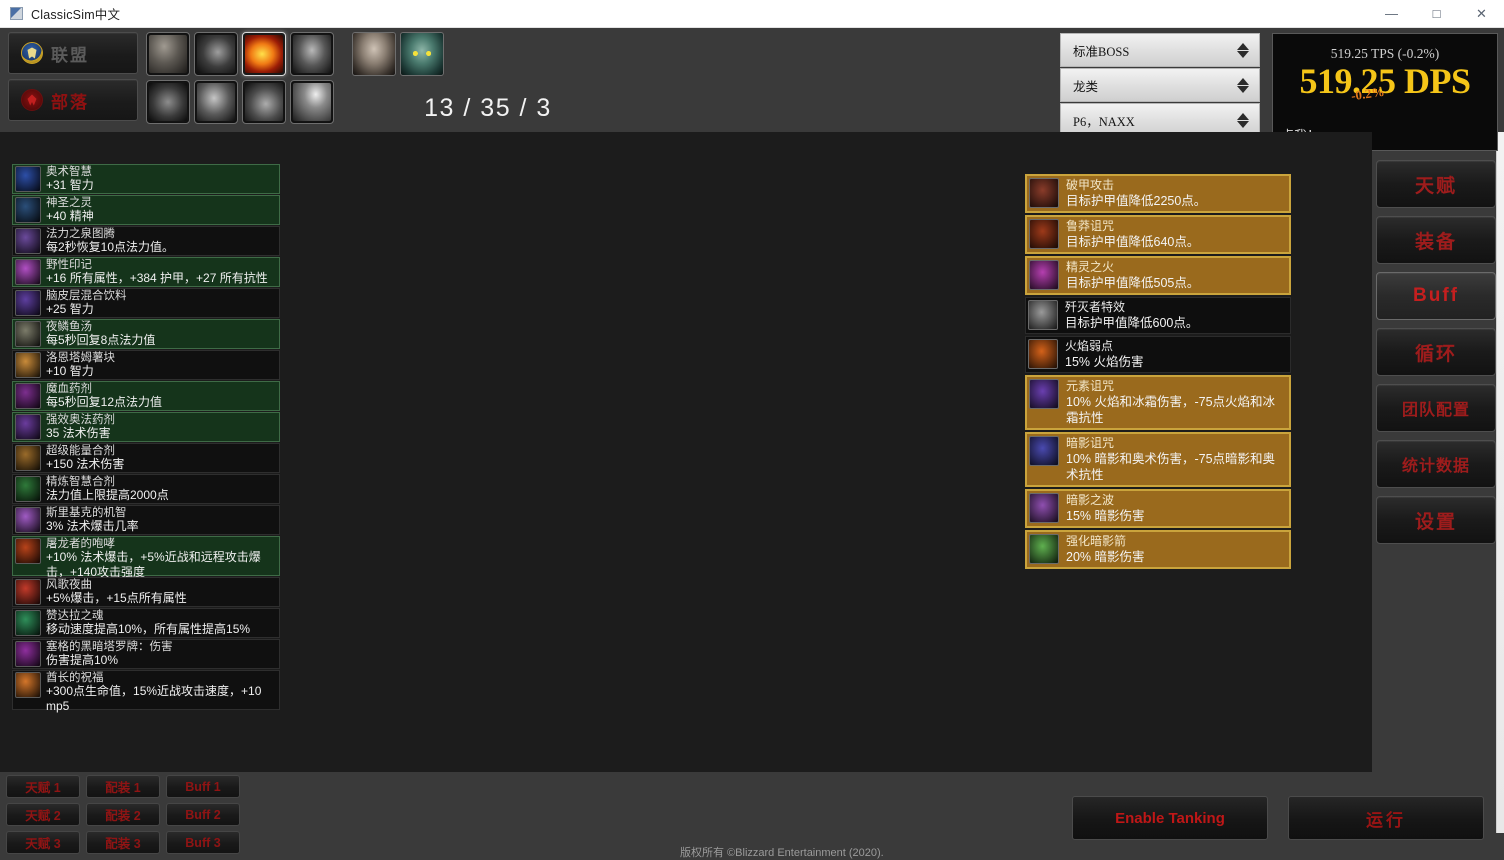 This screenshot has height=860, width=1504. I want to click on buff-name: 精炼智慧合剂, so click(80, 482).